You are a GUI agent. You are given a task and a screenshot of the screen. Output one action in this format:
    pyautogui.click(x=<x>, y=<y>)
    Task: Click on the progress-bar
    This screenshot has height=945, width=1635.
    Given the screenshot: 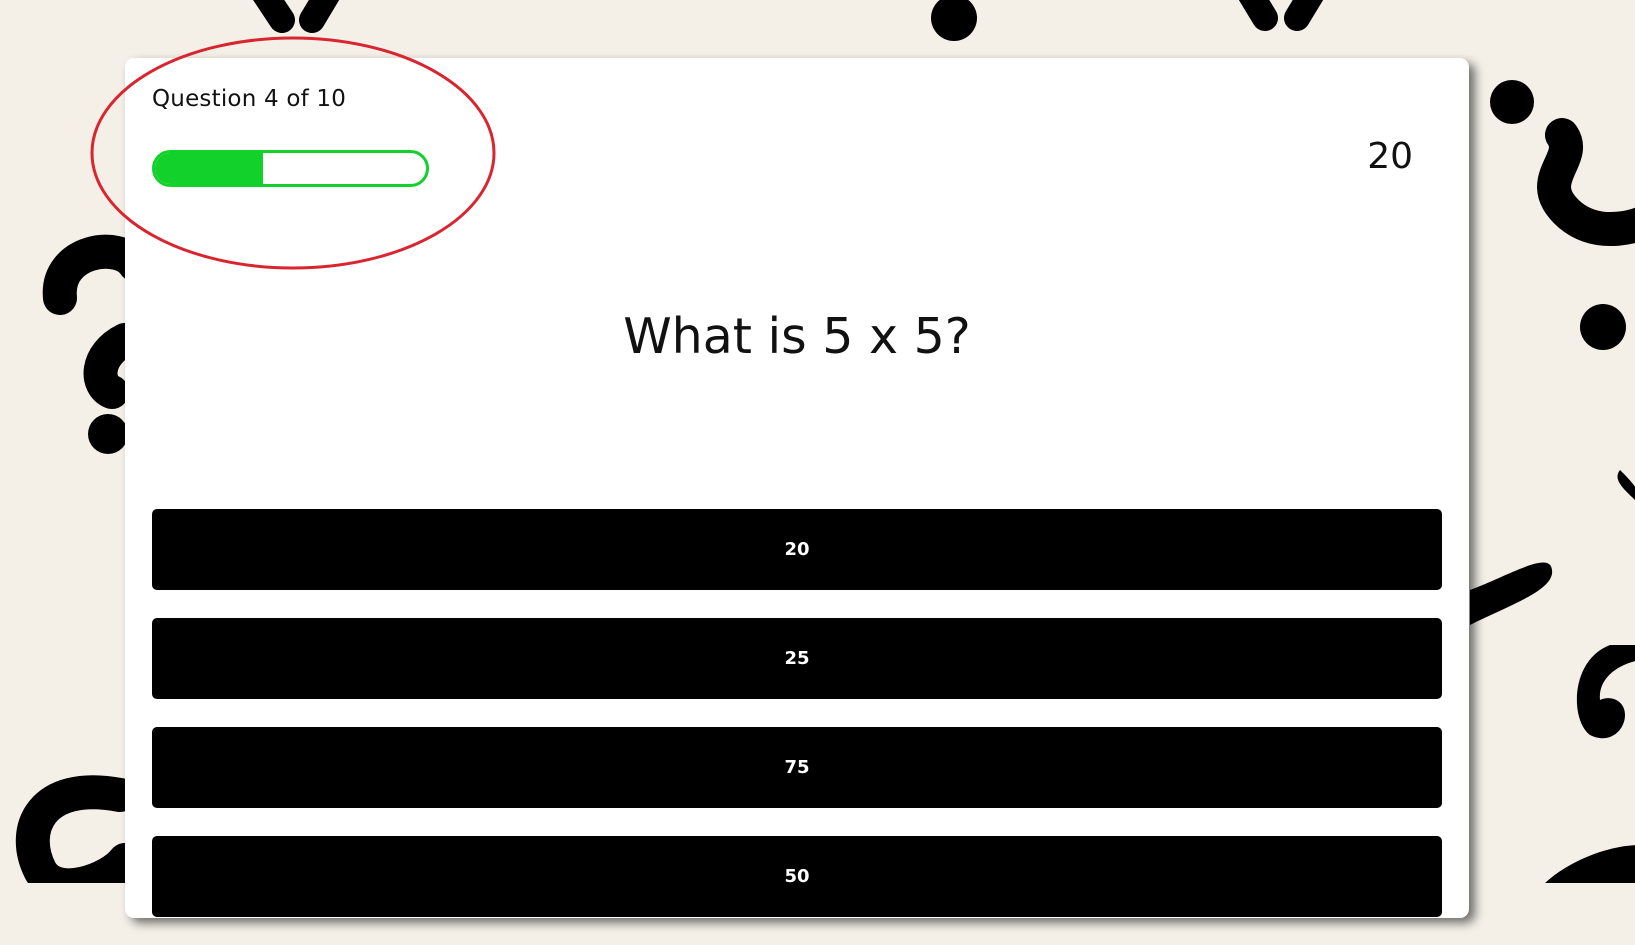 What is the action you would take?
    pyautogui.click(x=290, y=168)
    